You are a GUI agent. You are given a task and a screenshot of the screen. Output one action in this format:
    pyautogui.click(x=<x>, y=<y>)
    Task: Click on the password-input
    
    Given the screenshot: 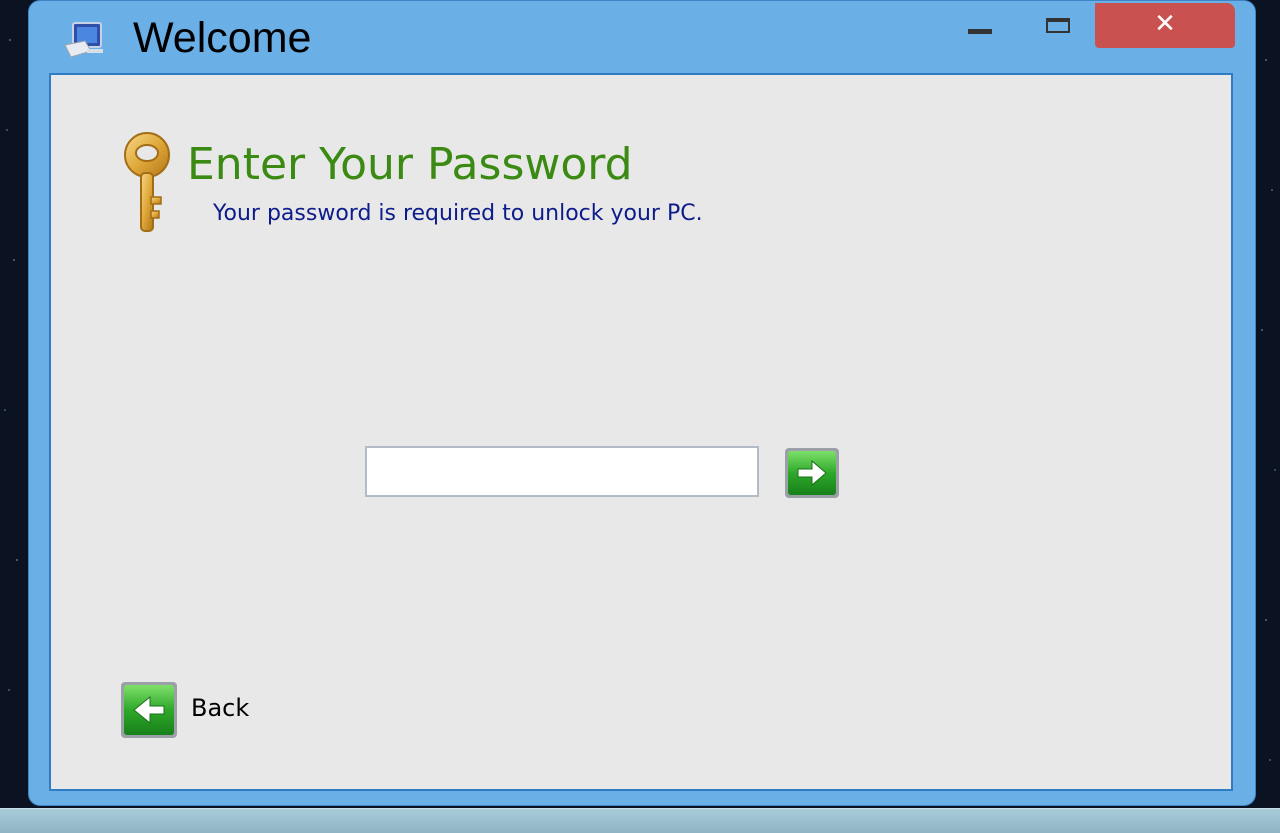 What is the action you would take?
    pyautogui.click(x=562, y=471)
    